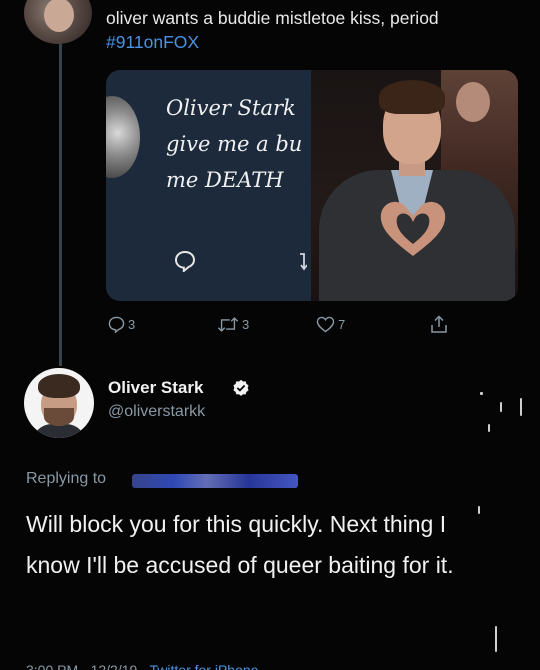 Image resolution: width=540 pixels, height=670 pixels. I want to click on screenshot-avatar, so click(123, 137).